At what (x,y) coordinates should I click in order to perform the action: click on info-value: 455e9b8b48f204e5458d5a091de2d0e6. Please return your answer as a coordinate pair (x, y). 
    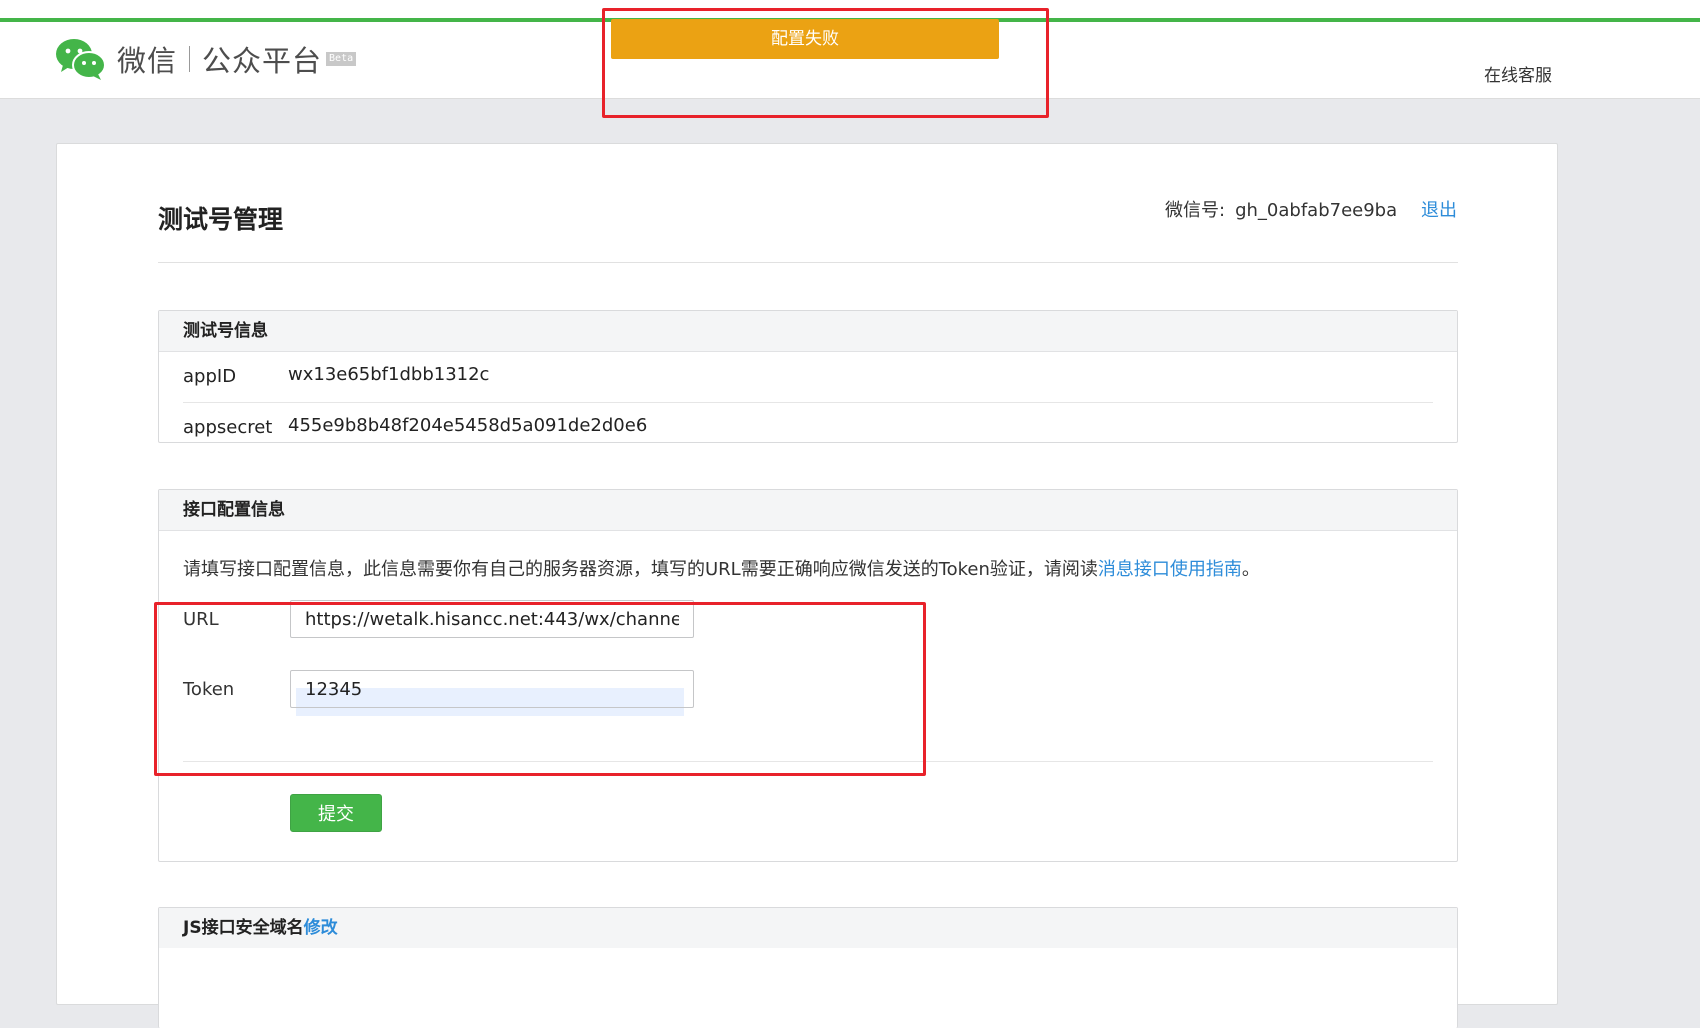
    Looking at the image, I should click on (468, 425).